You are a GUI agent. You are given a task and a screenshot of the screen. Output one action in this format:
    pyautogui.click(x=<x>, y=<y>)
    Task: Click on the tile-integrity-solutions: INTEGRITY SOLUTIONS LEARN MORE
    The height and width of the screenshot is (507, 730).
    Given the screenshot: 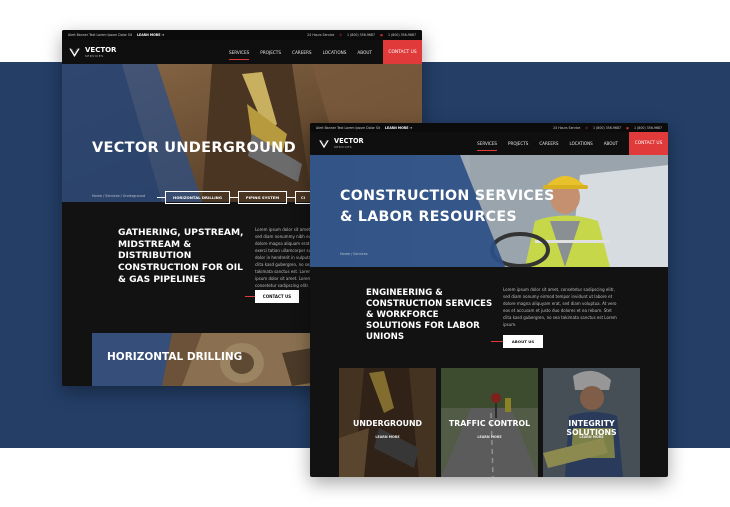 What is the action you would take?
    pyautogui.click(x=591, y=422)
    